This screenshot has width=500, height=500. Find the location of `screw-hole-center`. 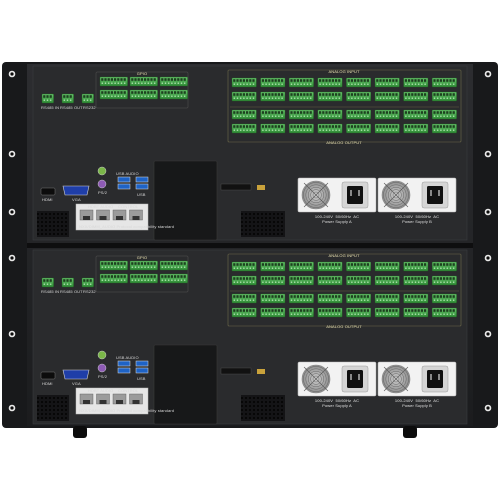

screw-hole-center is located at coordinates (12, 334).